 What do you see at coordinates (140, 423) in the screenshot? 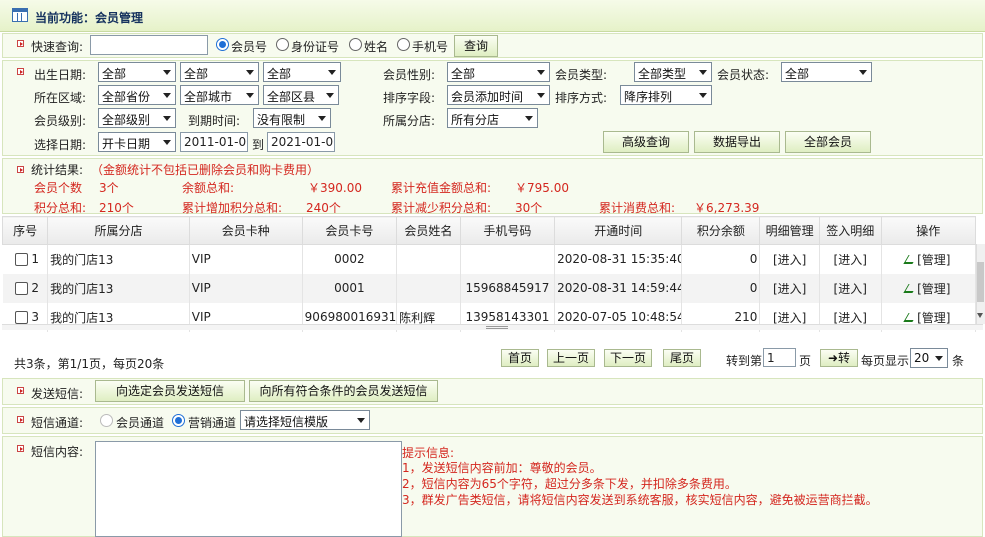
I see `member-channel-label: 会员通道` at bounding box center [140, 423].